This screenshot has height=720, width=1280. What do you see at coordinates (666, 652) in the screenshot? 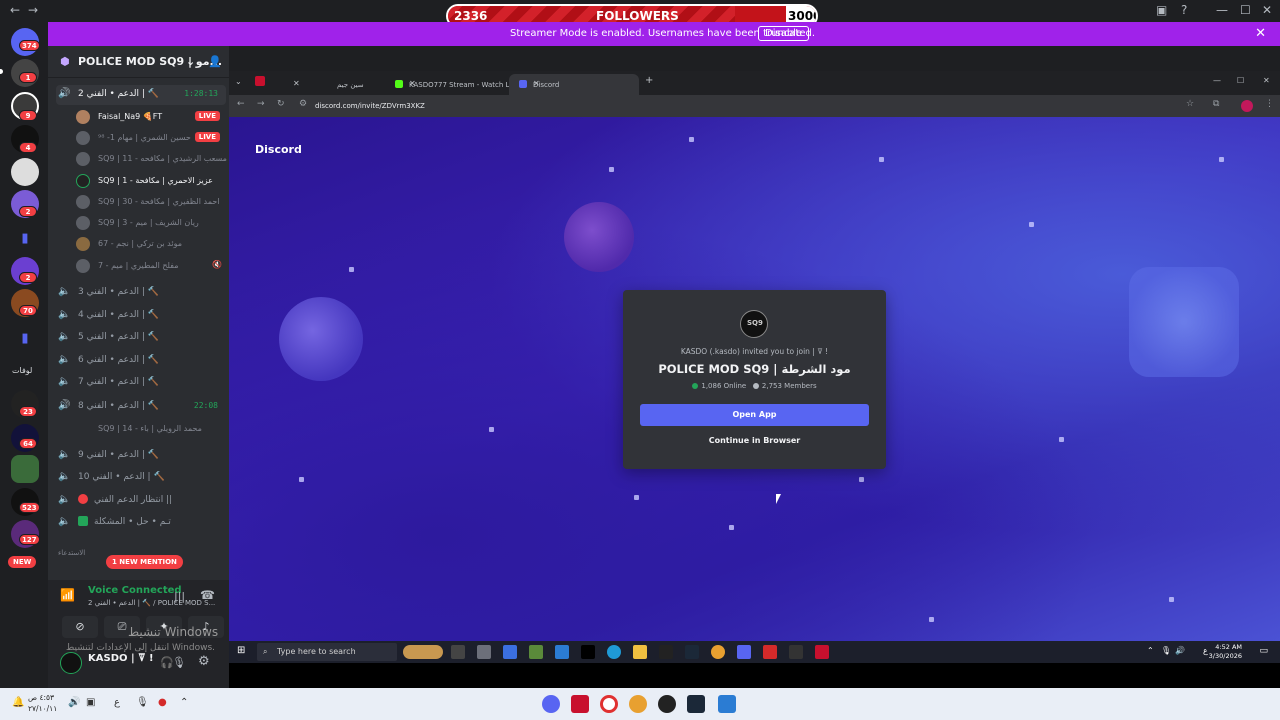
I see `epic-games-icon` at bounding box center [666, 652].